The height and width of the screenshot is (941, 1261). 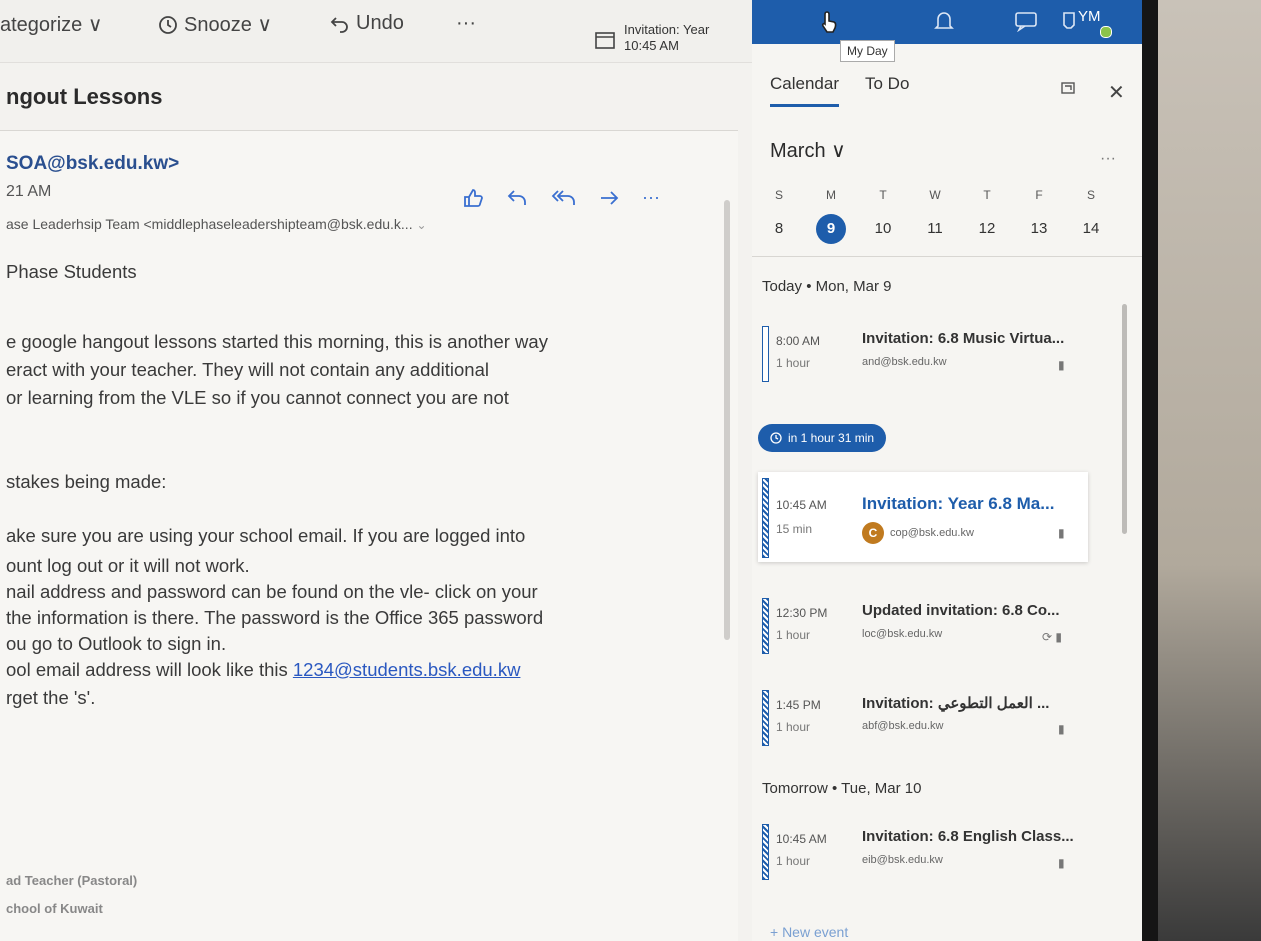 I want to click on organizer-email: and@bsk.edu.kw, so click(x=904, y=362).